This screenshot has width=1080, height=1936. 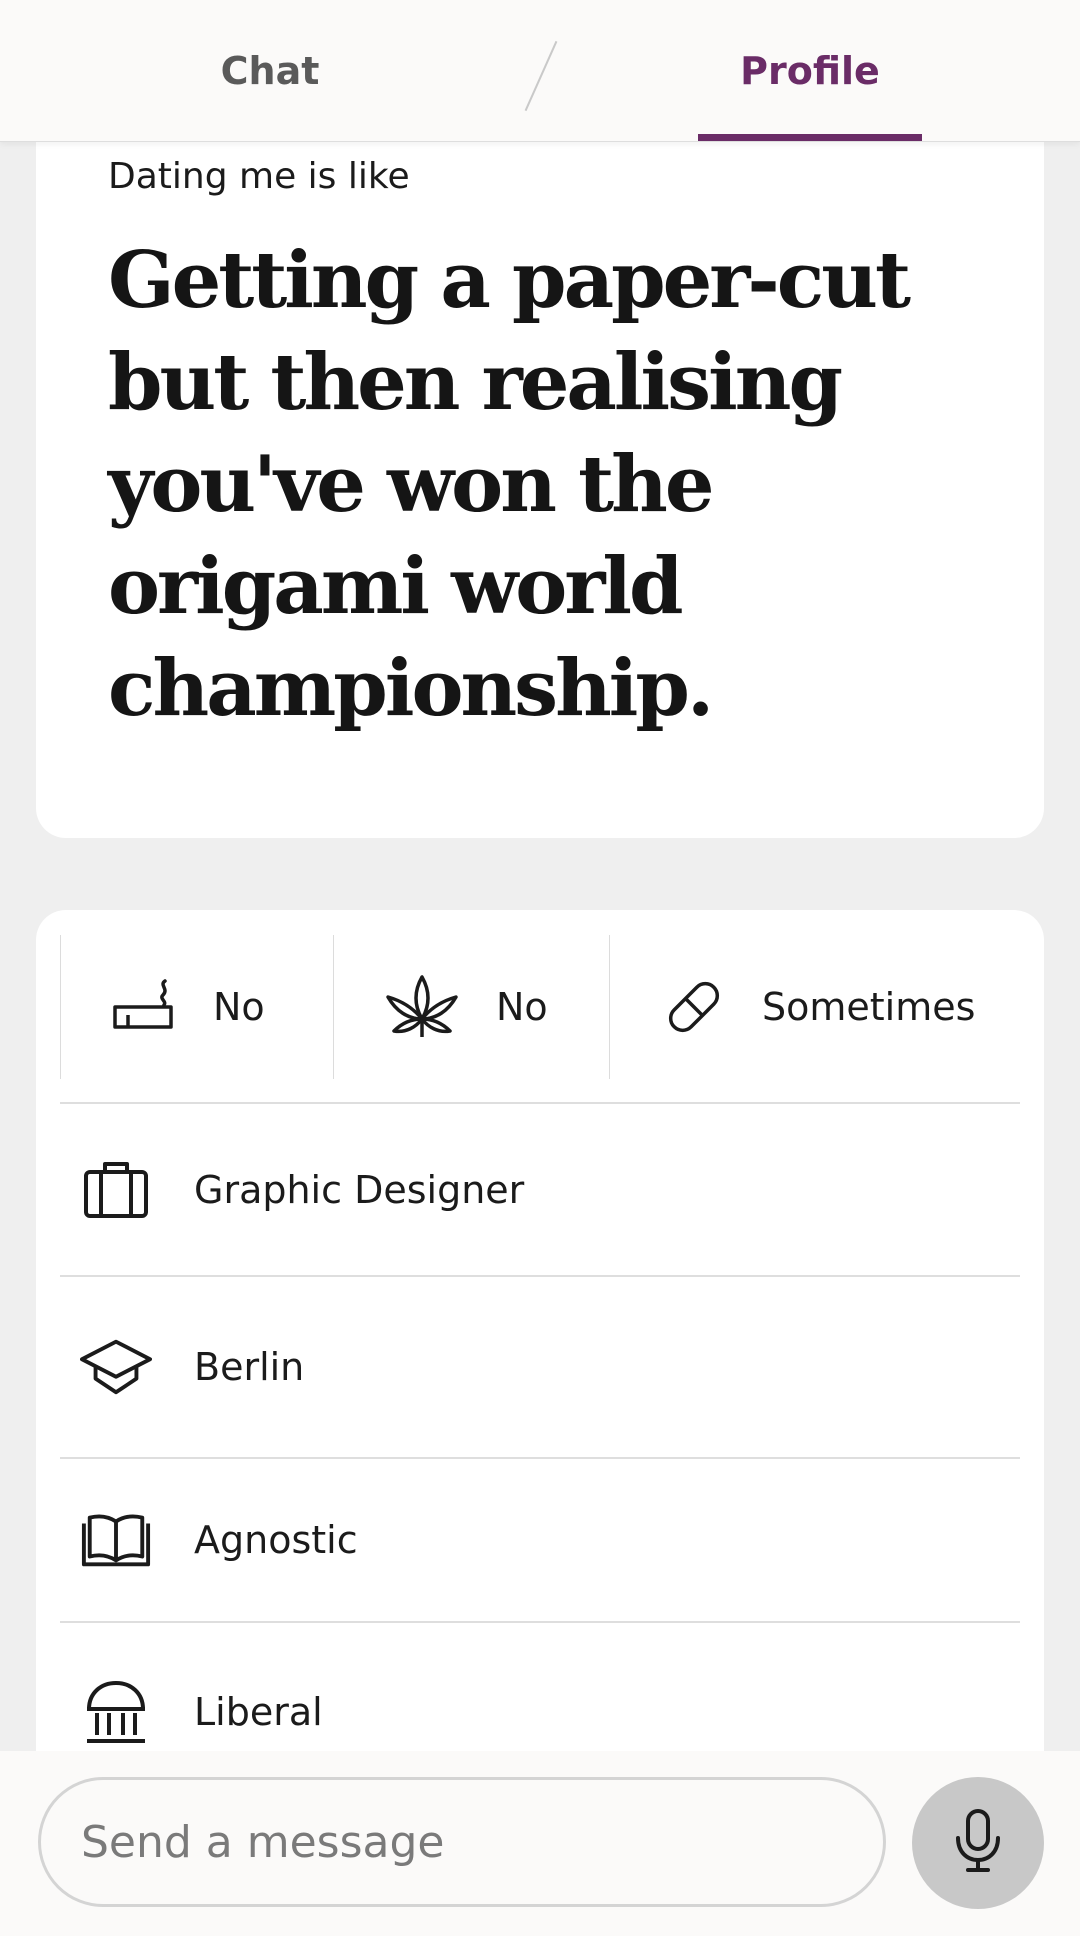 I want to click on vital-smoking-value: No, so click(x=239, y=1007).